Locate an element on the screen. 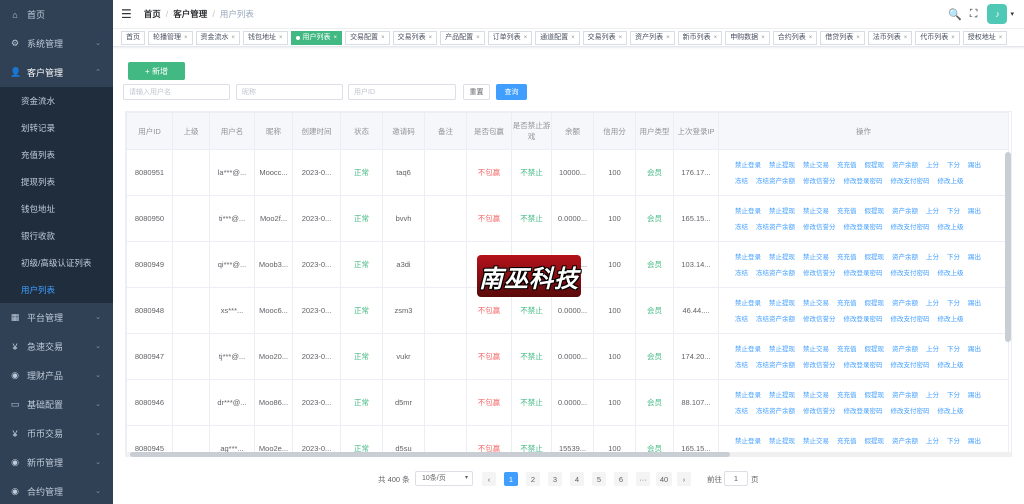 The width and height of the screenshot is (1024, 504). tab-1: 轮播管理 × is located at coordinates (170, 37).